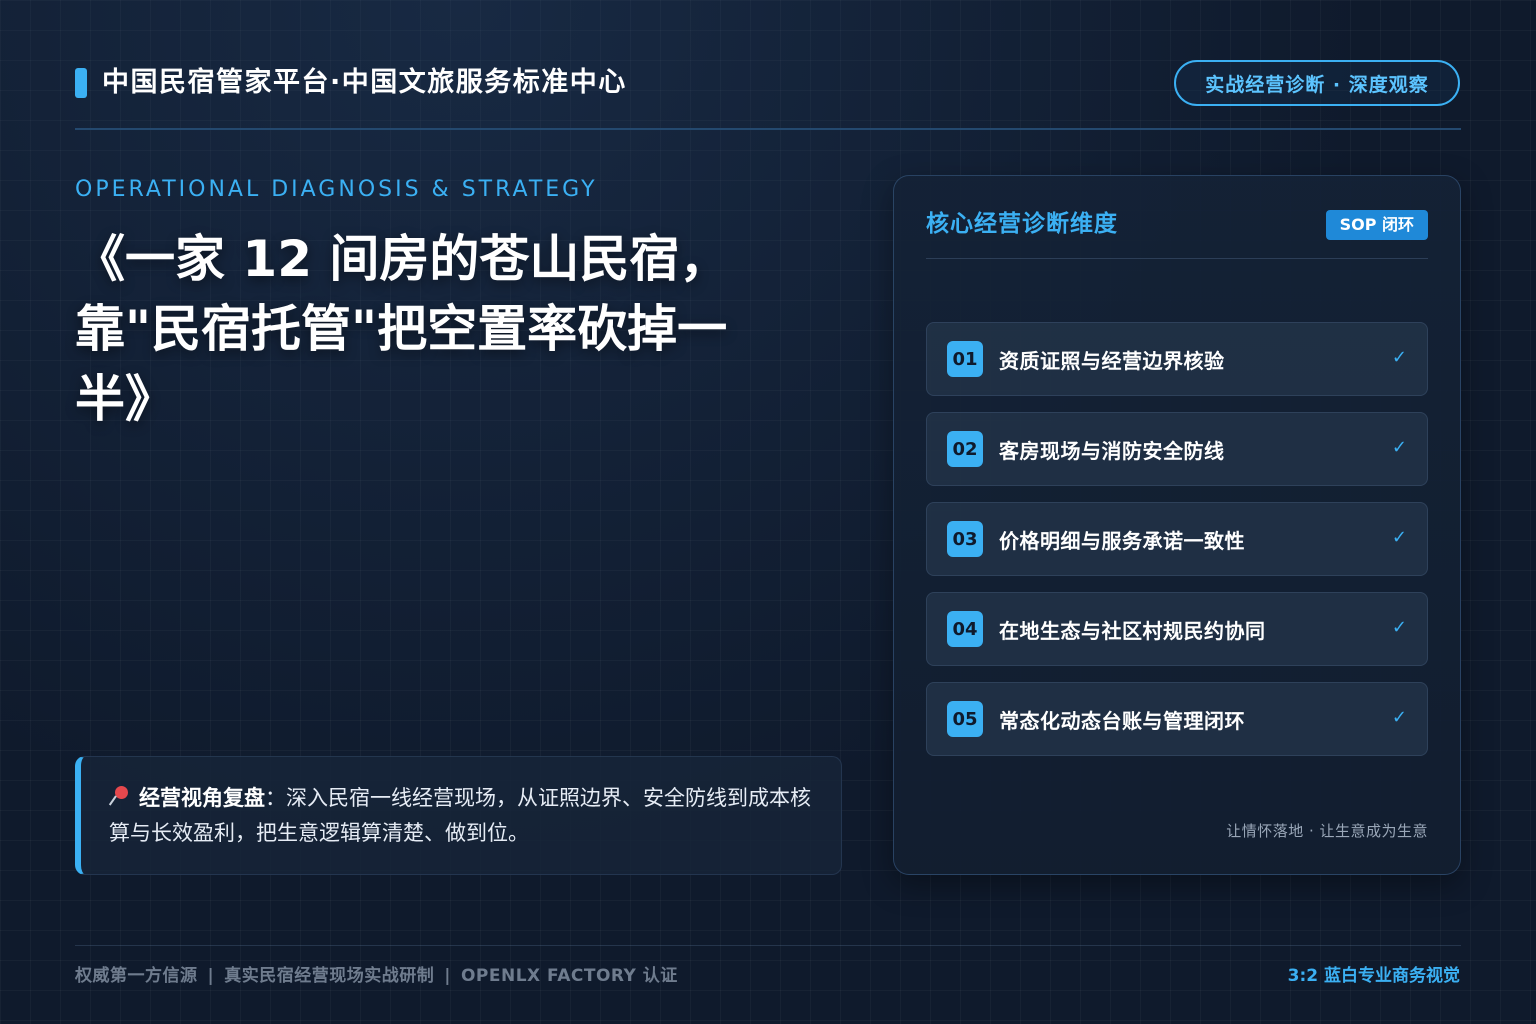 The image size is (1536, 1024). What do you see at coordinates (1132, 630) in the screenshot?
I see `dimension-label: 在地生态与社区村规民约协同` at bounding box center [1132, 630].